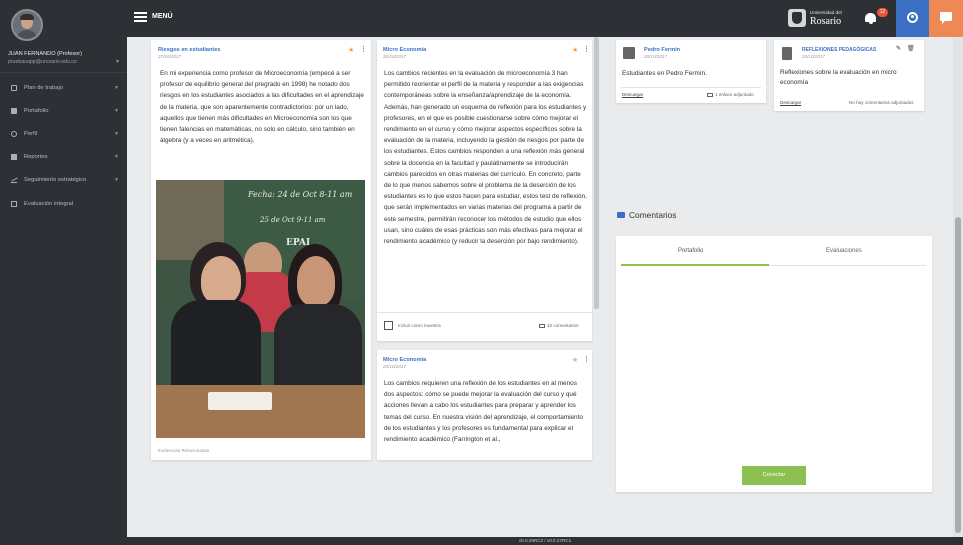 The height and width of the screenshot is (545, 963). What do you see at coordinates (545, 18) in the screenshot?
I see `top-bar: MENÚ Universidad del Rosario 12` at bounding box center [545, 18].